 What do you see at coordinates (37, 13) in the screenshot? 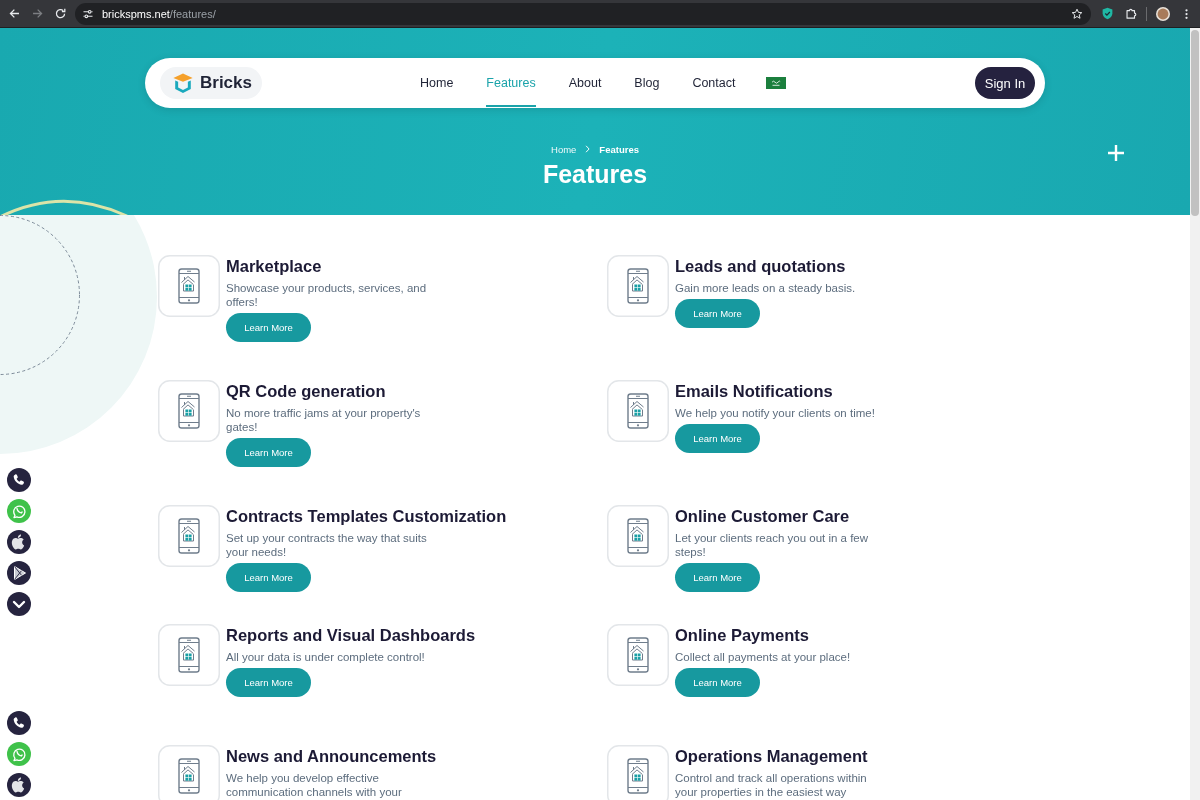
I see `forward-arrow-icon` at bounding box center [37, 13].